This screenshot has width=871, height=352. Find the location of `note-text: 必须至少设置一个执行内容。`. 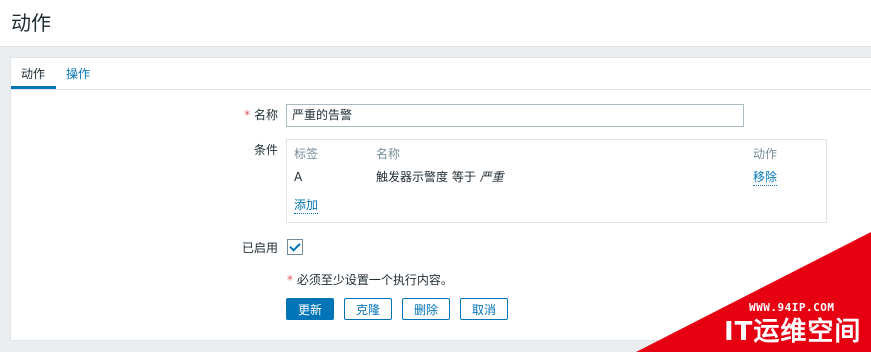

note-text: 必须至少设置一个执行内容。 is located at coordinates (374, 280).